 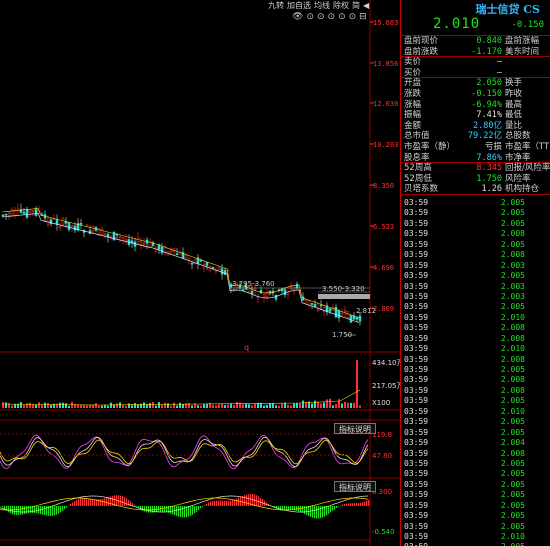 What do you see at coordinates (512, 369) in the screenshot?
I see `tick-price: 2.005` at bounding box center [512, 369].